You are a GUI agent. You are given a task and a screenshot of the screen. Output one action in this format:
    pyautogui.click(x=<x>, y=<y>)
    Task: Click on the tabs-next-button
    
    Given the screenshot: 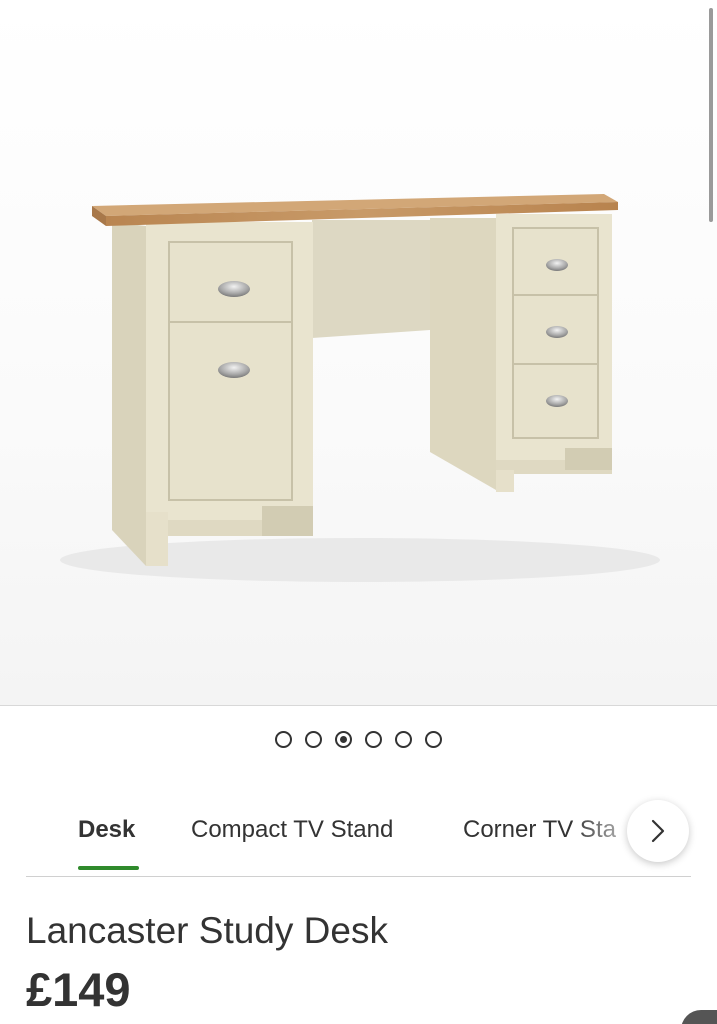 What is the action you would take?
    pyautogui.click(x=658, y=831)
    